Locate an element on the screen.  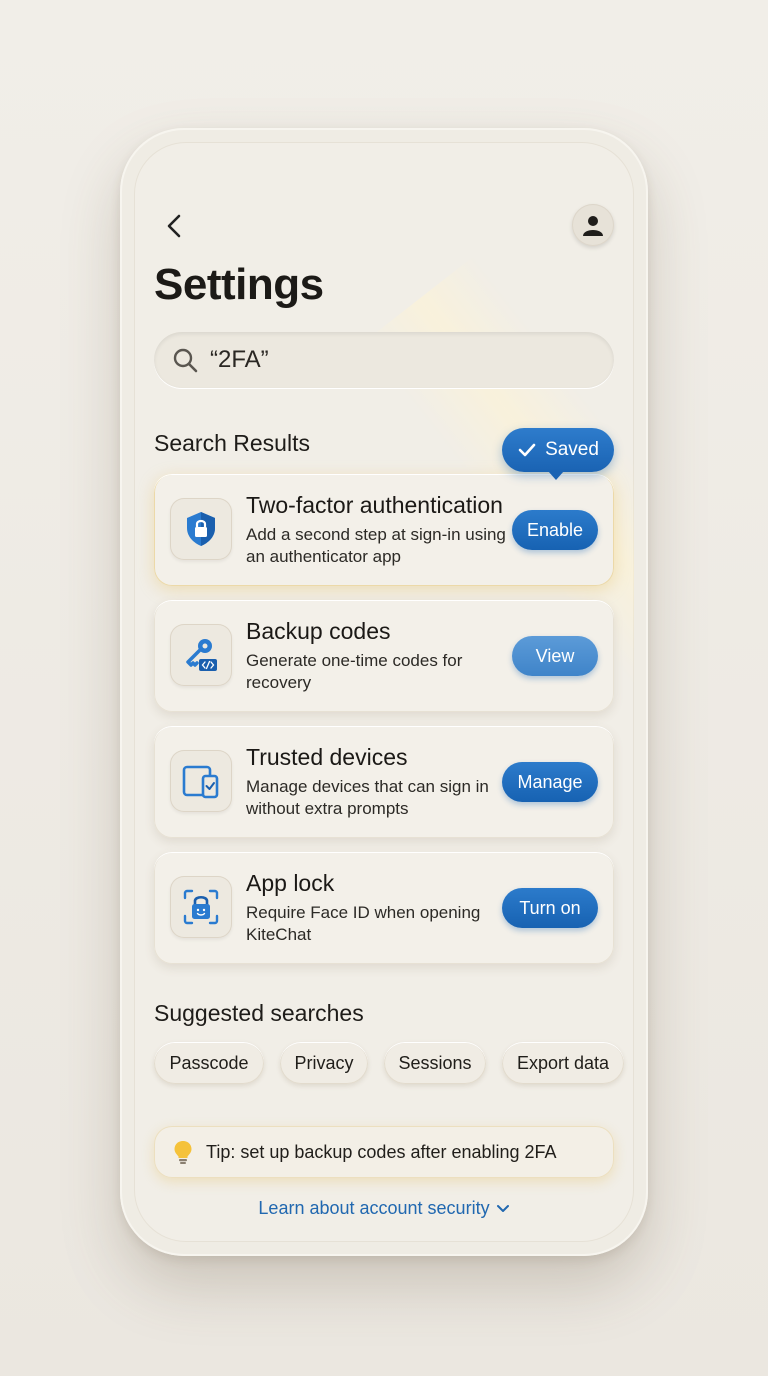
card-title: App lock is located at coordinates (290, 883).